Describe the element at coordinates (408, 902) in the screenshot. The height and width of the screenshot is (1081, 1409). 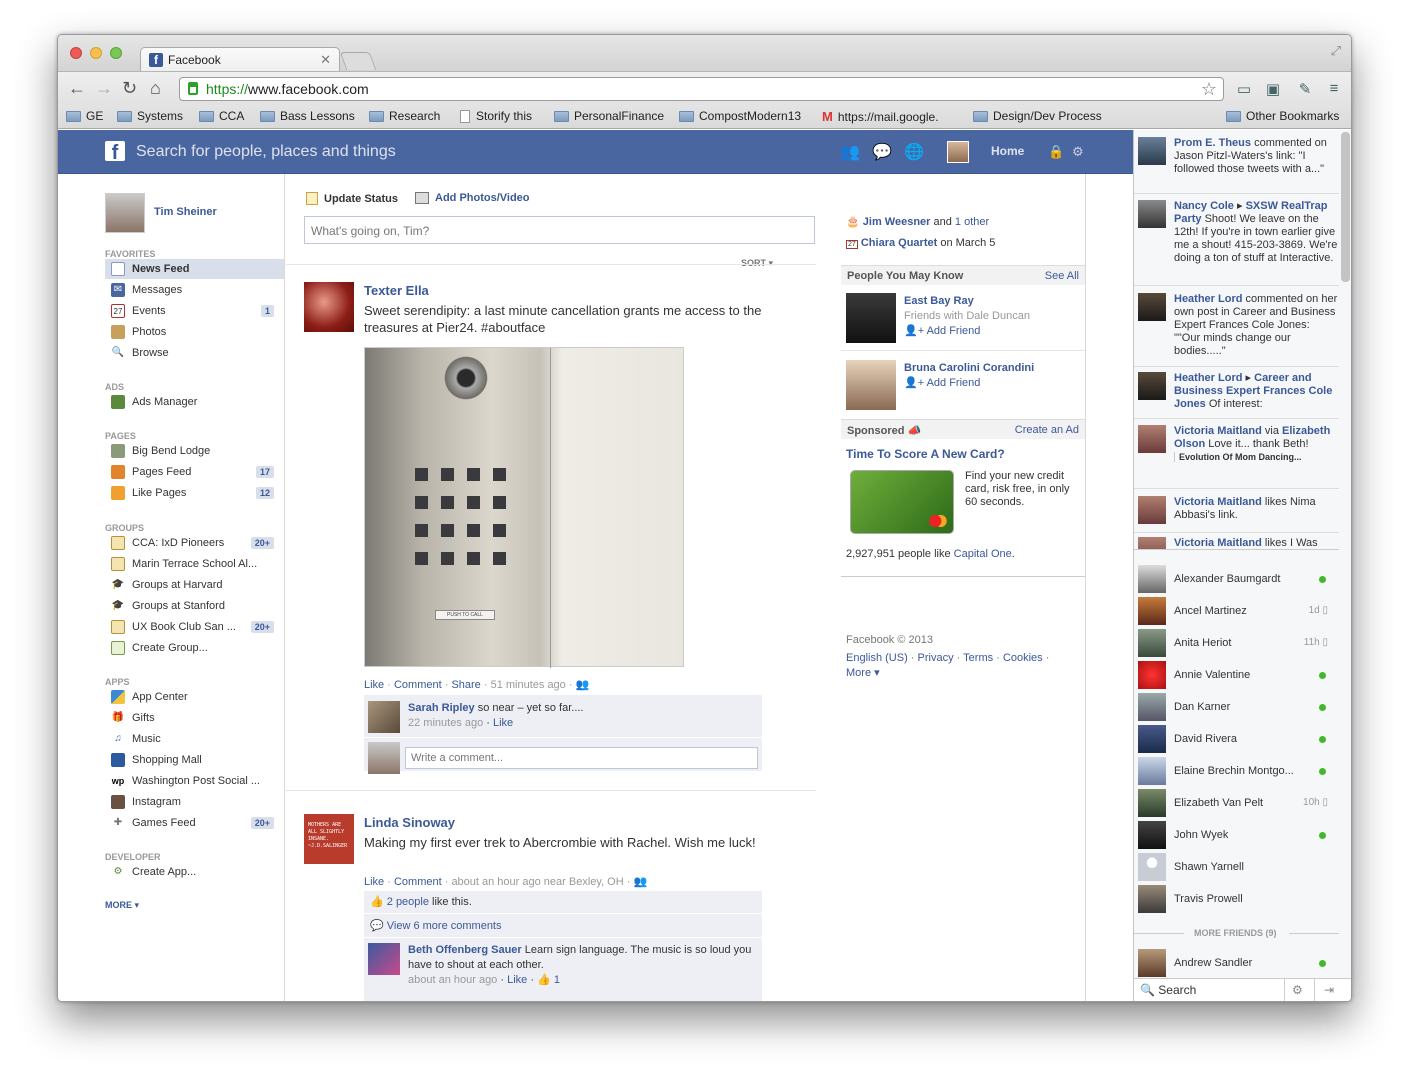
I see `likes-count-link: 2 people` at that location.